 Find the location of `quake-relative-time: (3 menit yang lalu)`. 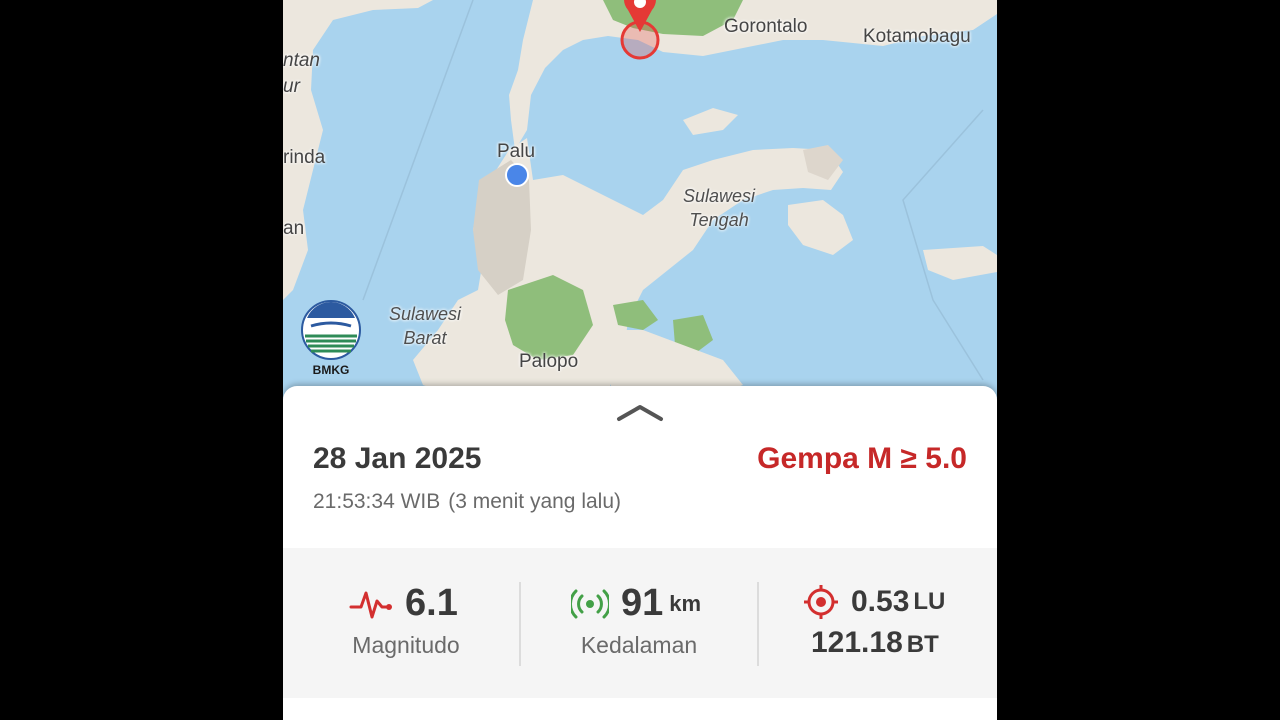

quake-relative-time: (3 menit yang lalu) is located at coordinates (534, 501).